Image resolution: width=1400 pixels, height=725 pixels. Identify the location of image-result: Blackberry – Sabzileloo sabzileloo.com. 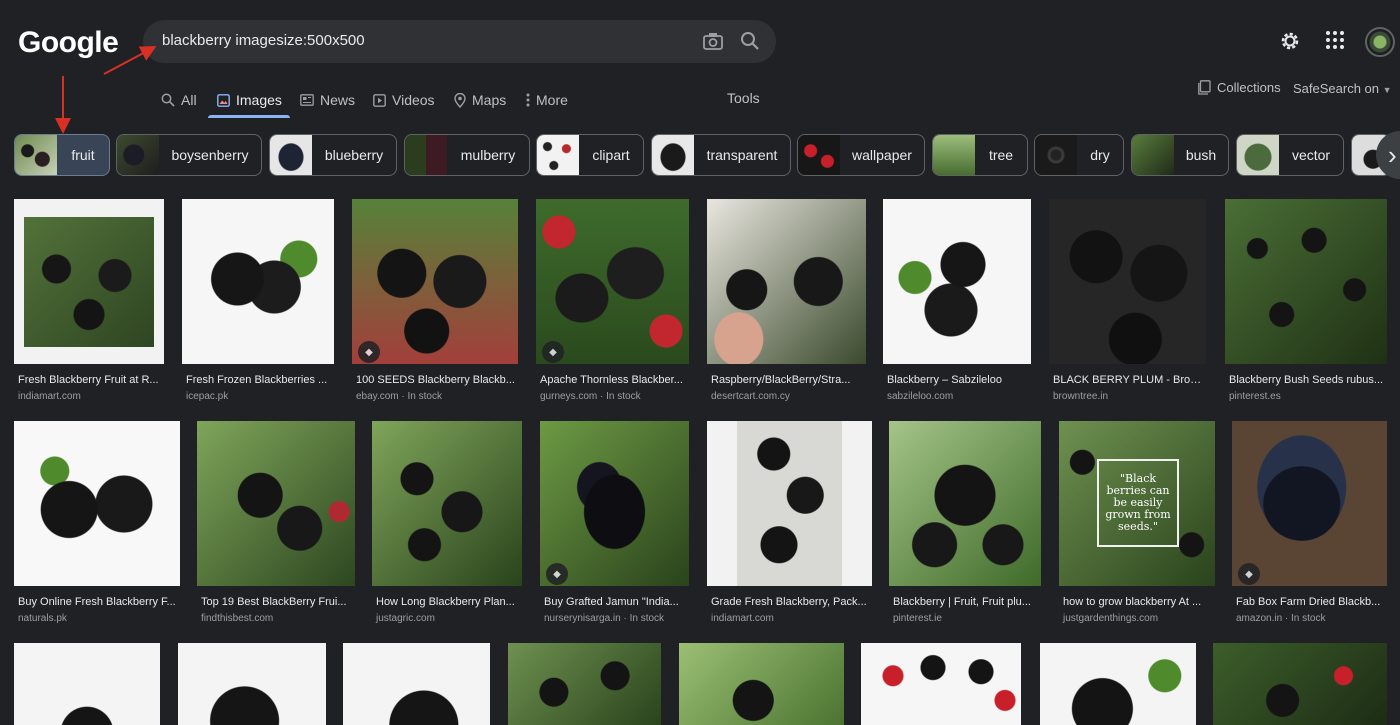
(957, 301).